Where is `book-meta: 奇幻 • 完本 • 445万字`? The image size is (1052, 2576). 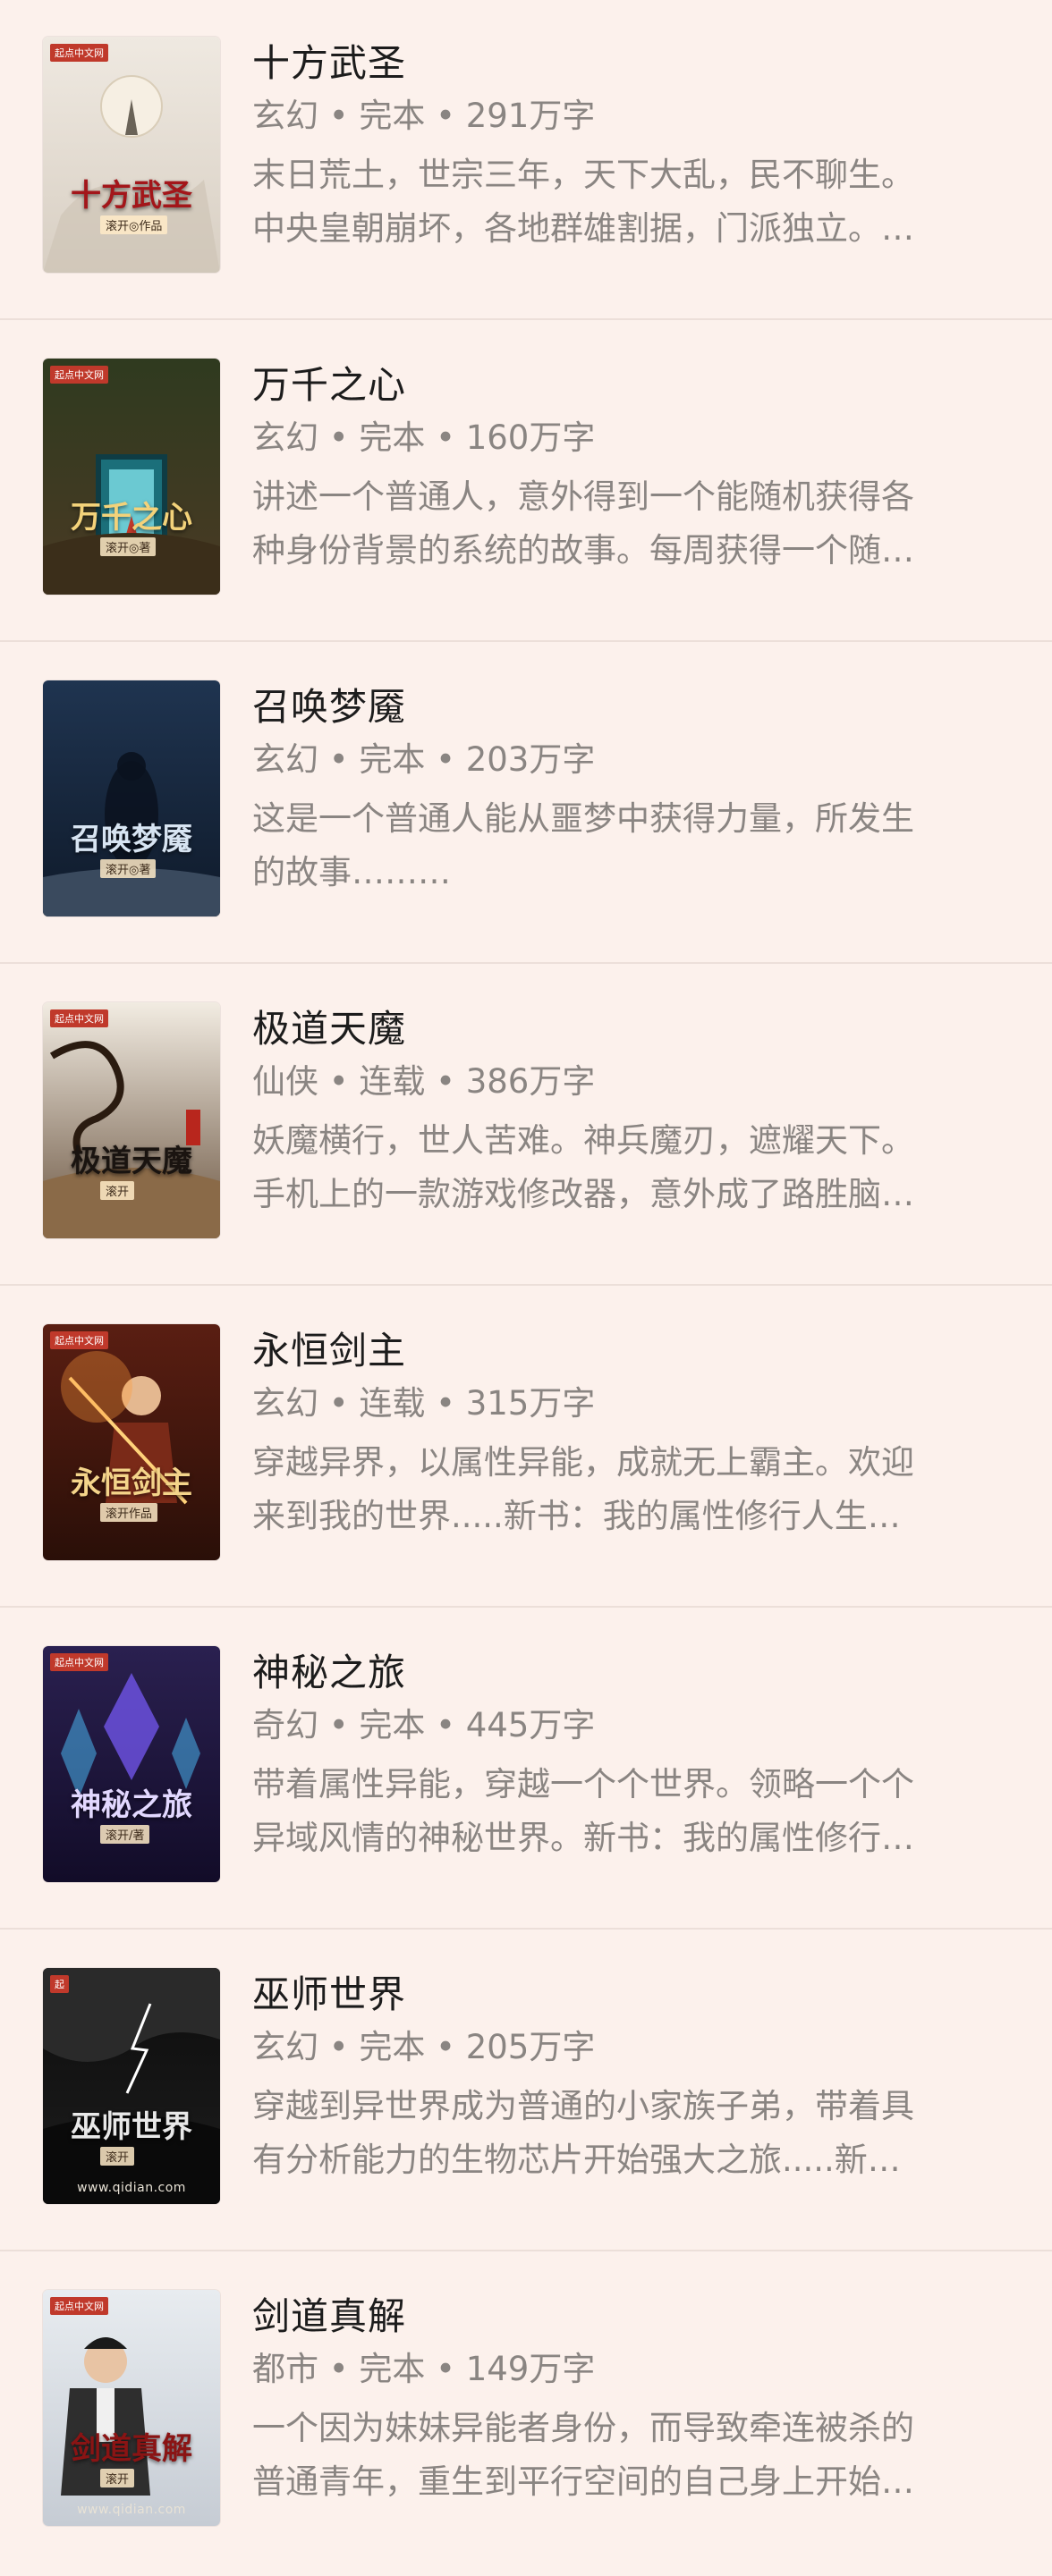 book-meta: 奇幻 • 完本 • 445万字 is located at coordinates (424, 1725).